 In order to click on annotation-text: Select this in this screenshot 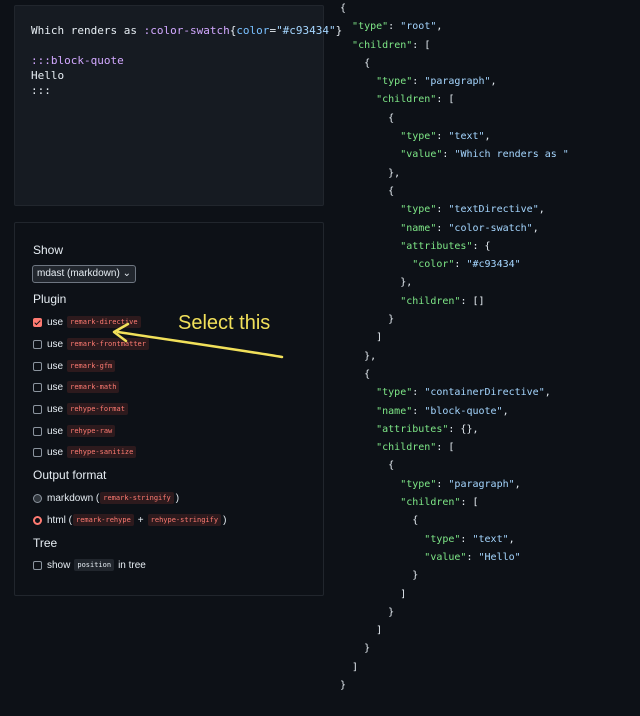, I will do `click(224, 323)`.